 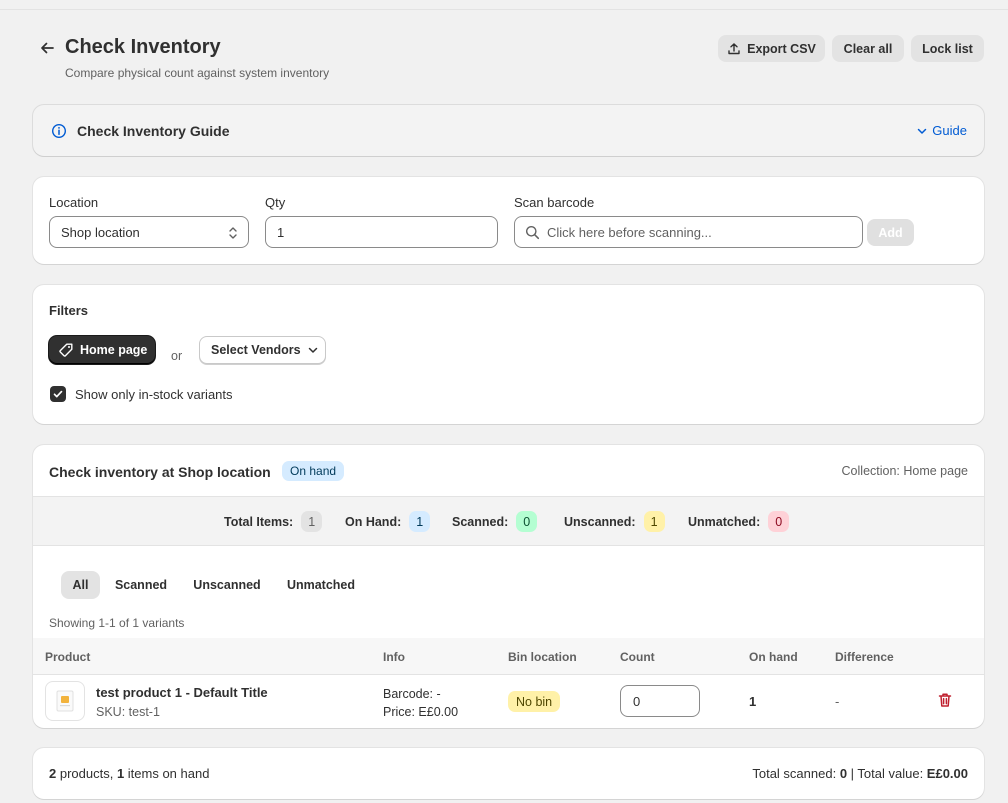 What do you see at coordinates (153, 131) in the screenshot?
I see `guide-title: Check Inventory Guide` at bounding box center [153, 131].